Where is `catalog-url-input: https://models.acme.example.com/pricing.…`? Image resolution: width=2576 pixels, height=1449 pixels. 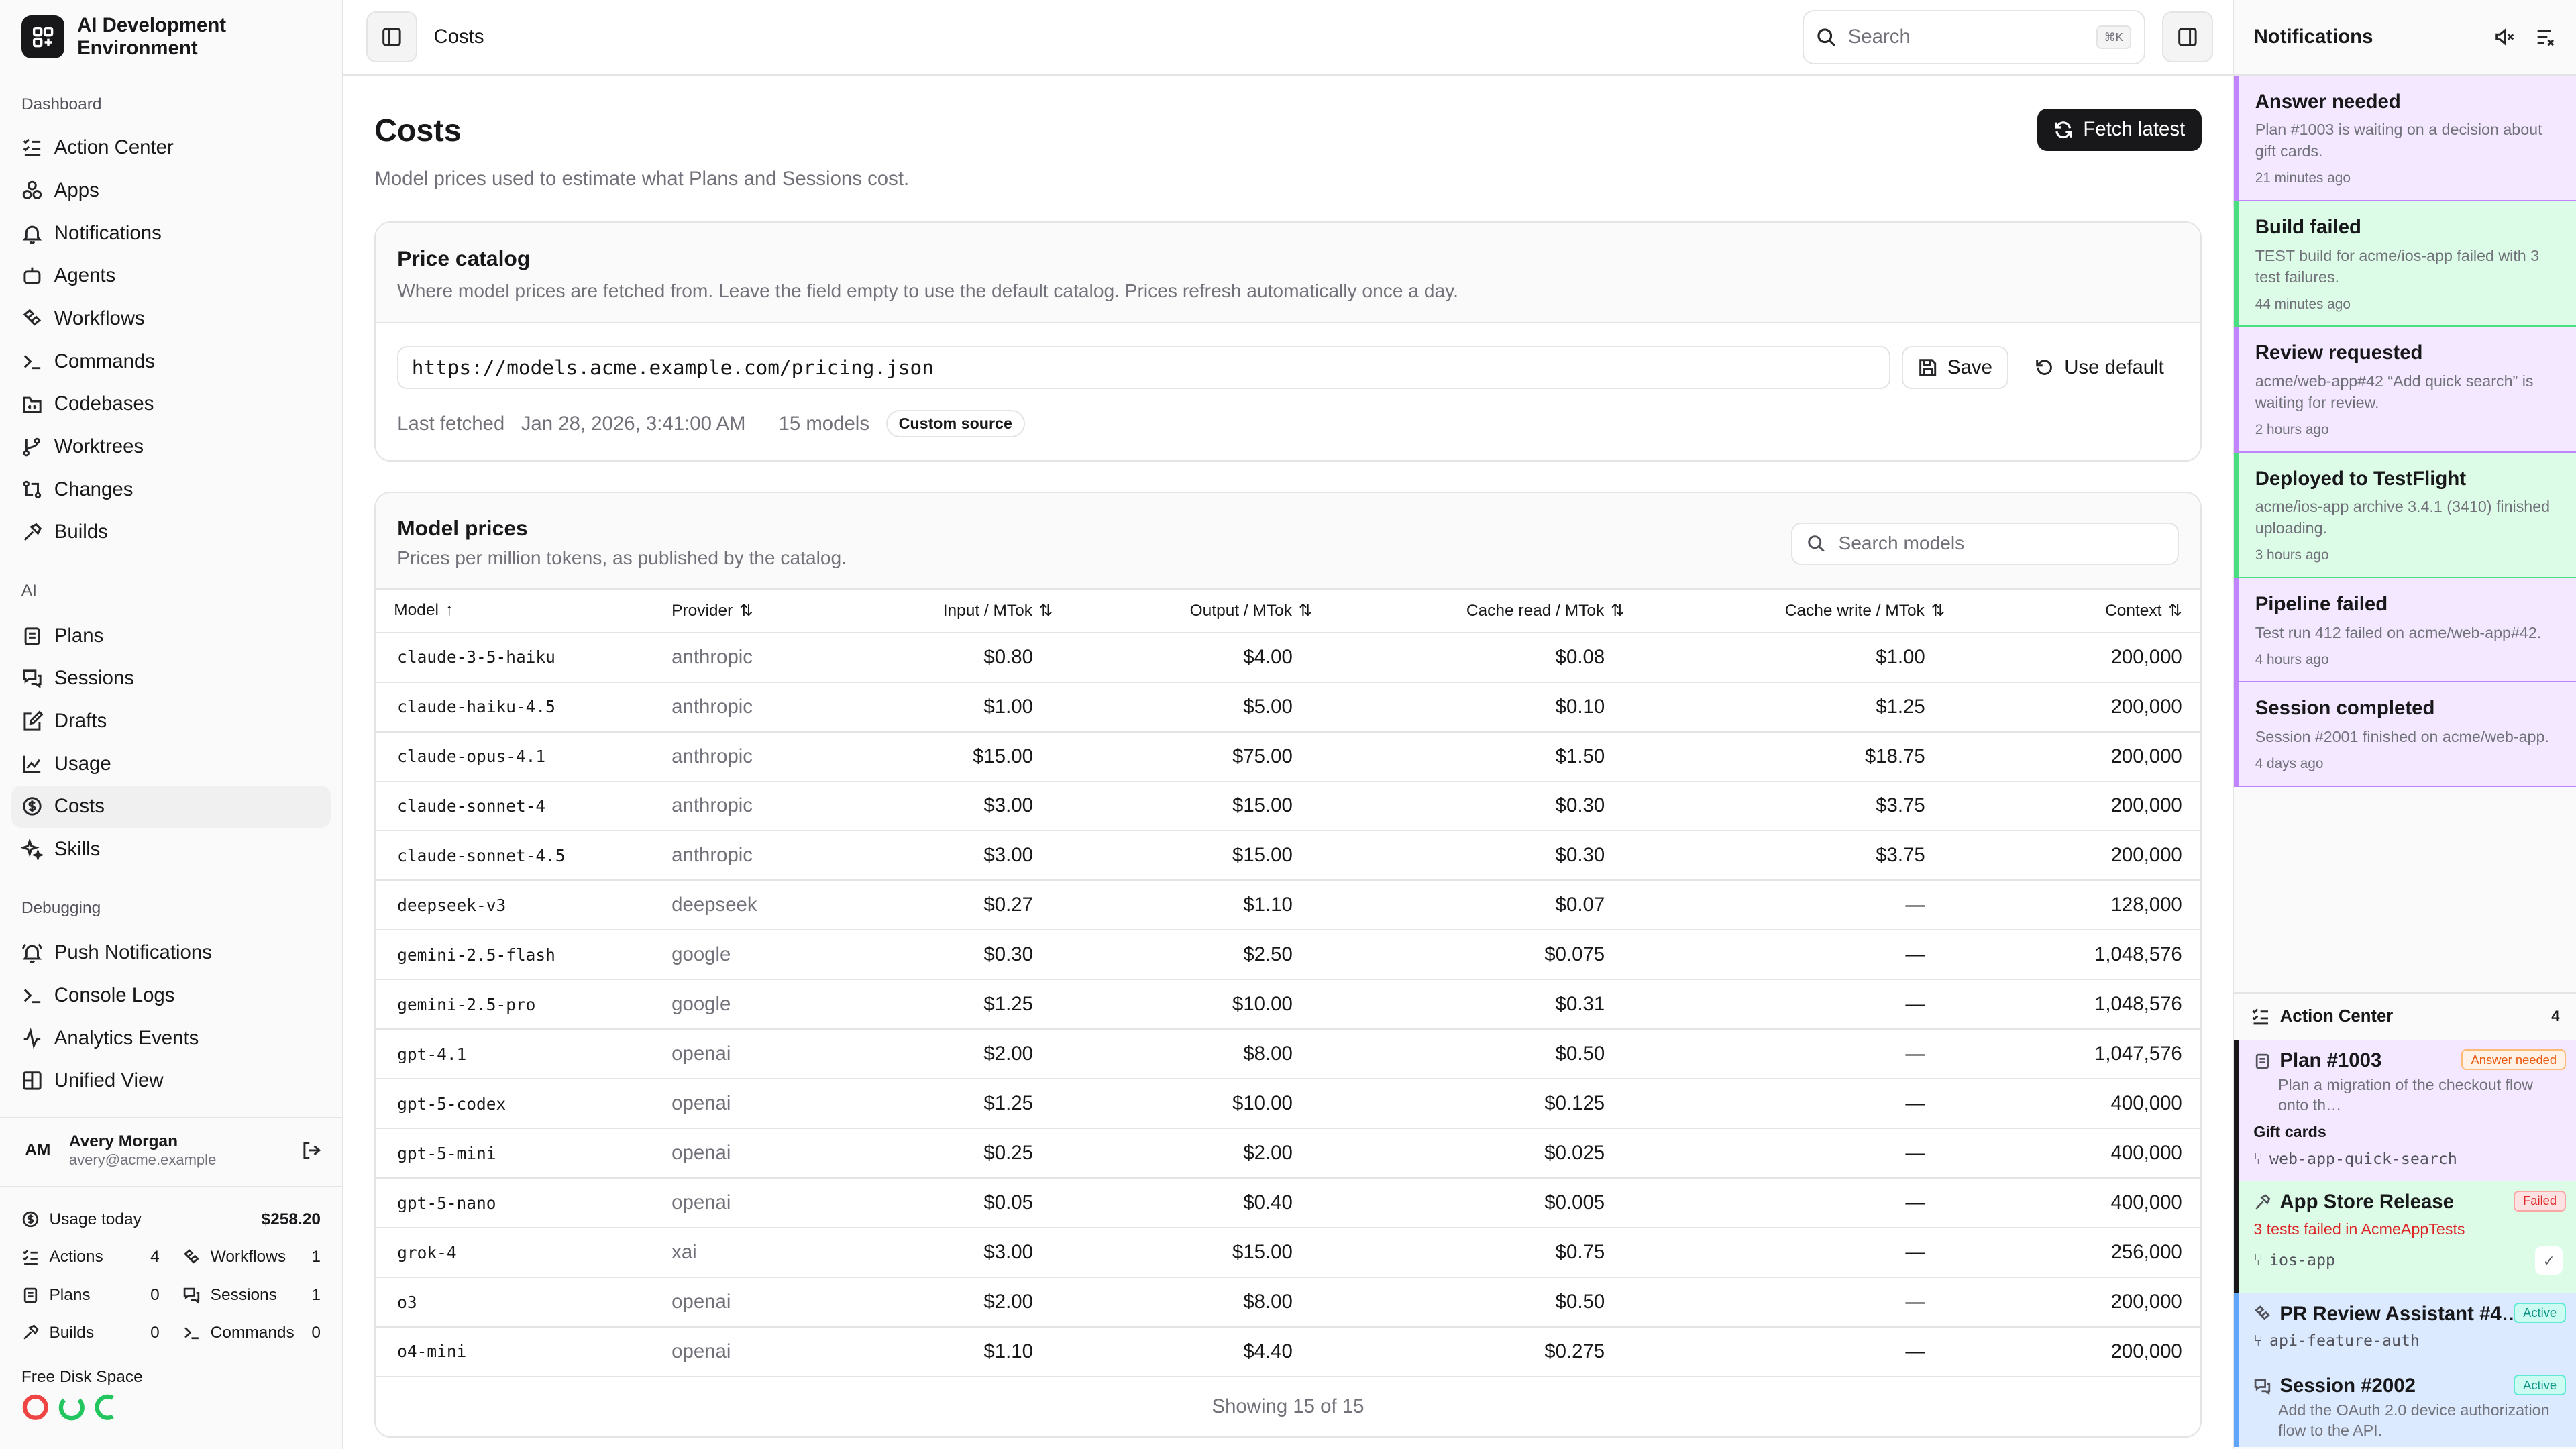 catalog-url-input: https://models.acme.example.com/pricing.… is located at coordinates (1143, 367).